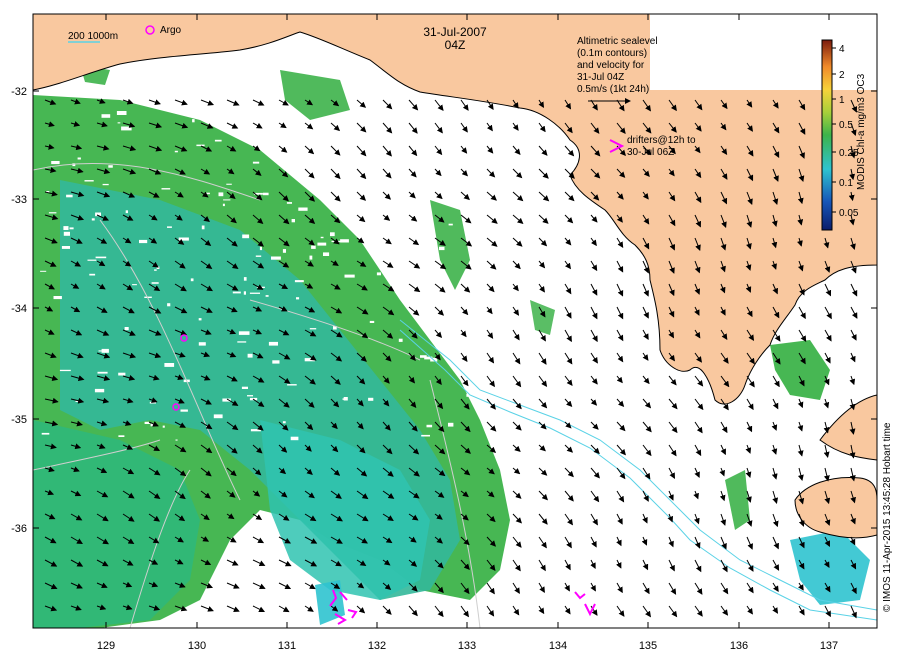 The height and width of the screenshot is (665, 900). I want to click on velocity-note-line: 31-Jul 04Z, so click(600, 77).